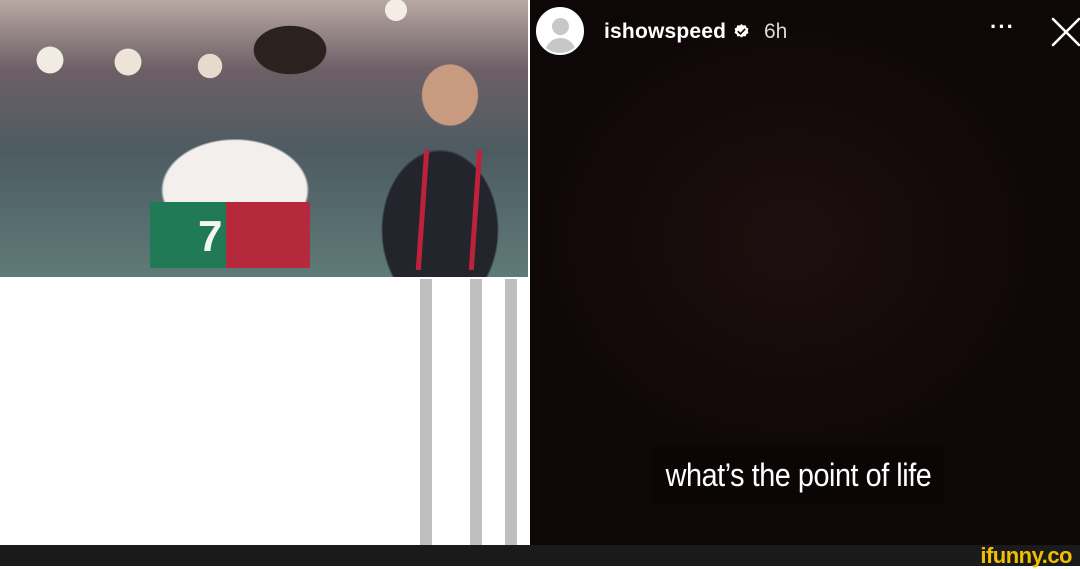 The height and width of the screenshot is (569, 1080). Describe the element at coordinates (1002, 27) in the screenshot. I see `more-options-icon: ···` at that location.